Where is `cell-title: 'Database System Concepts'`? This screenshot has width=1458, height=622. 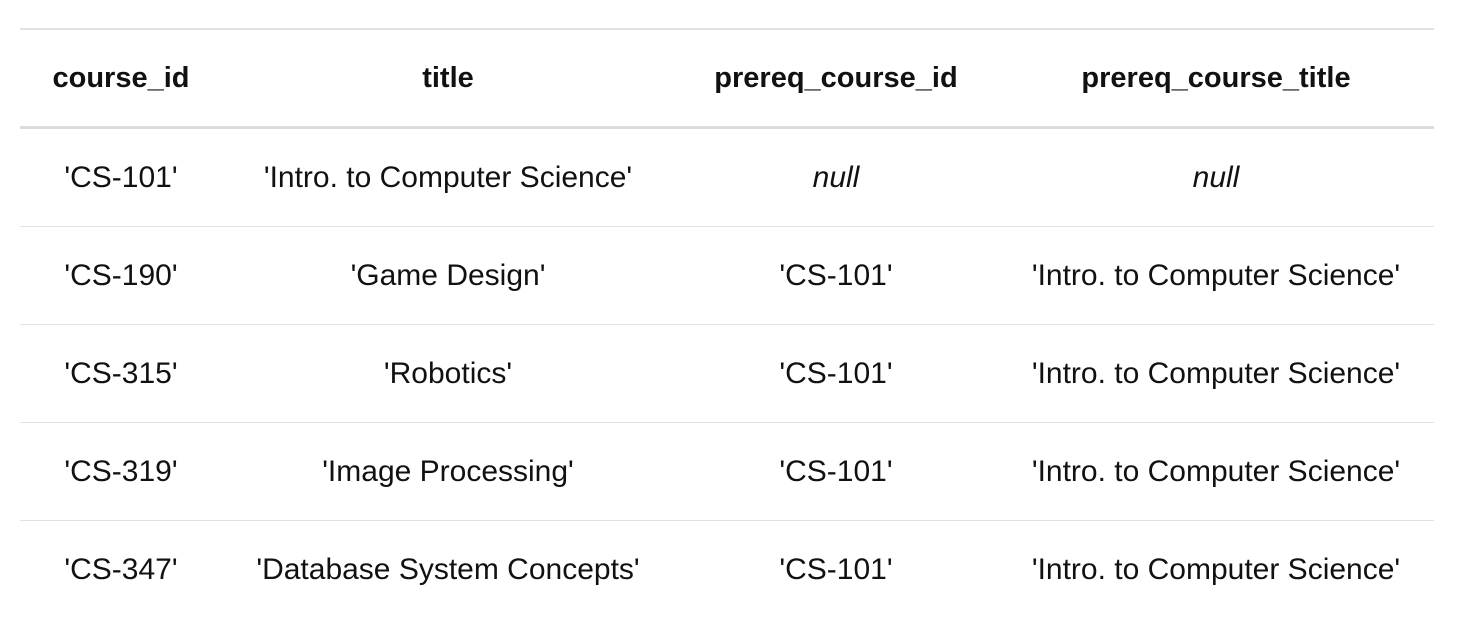
cell-title: 'Database System Concepts' is located at coordinates (448, 569).